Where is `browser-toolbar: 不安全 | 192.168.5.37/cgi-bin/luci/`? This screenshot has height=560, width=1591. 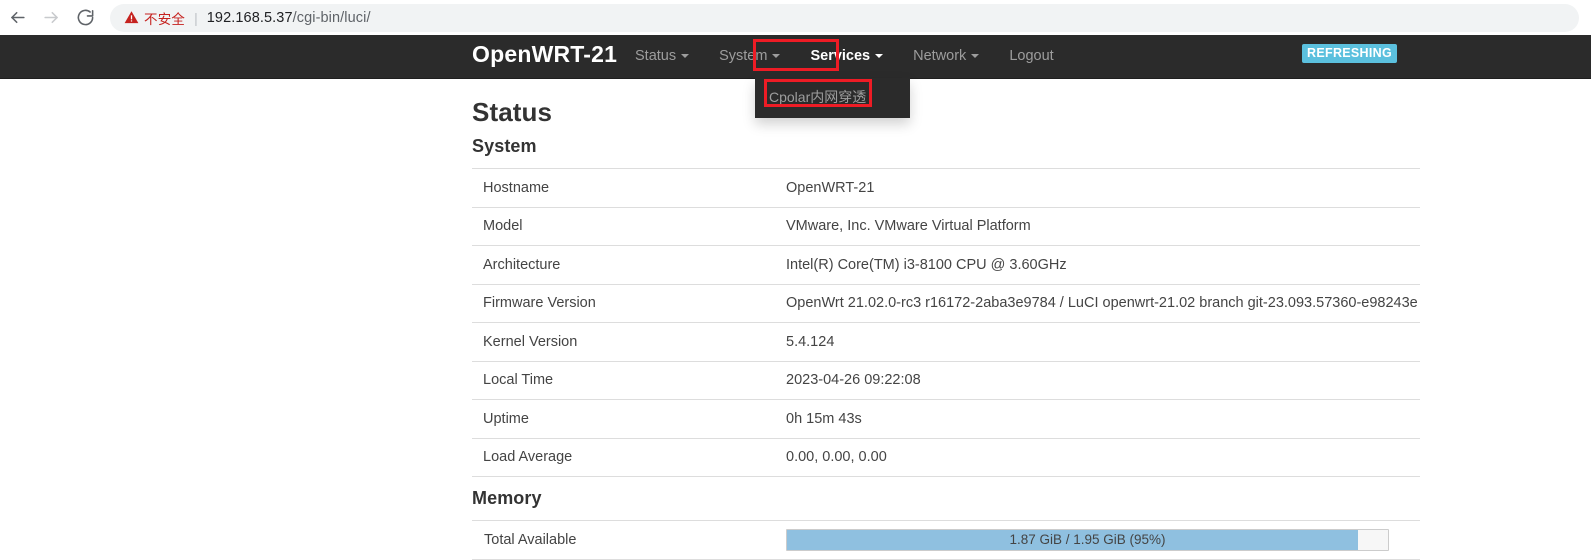 browser-toolbar: 不安全 | 192.168.5.37/cgi-bin/luci/ is located at coordinates (795, 17).